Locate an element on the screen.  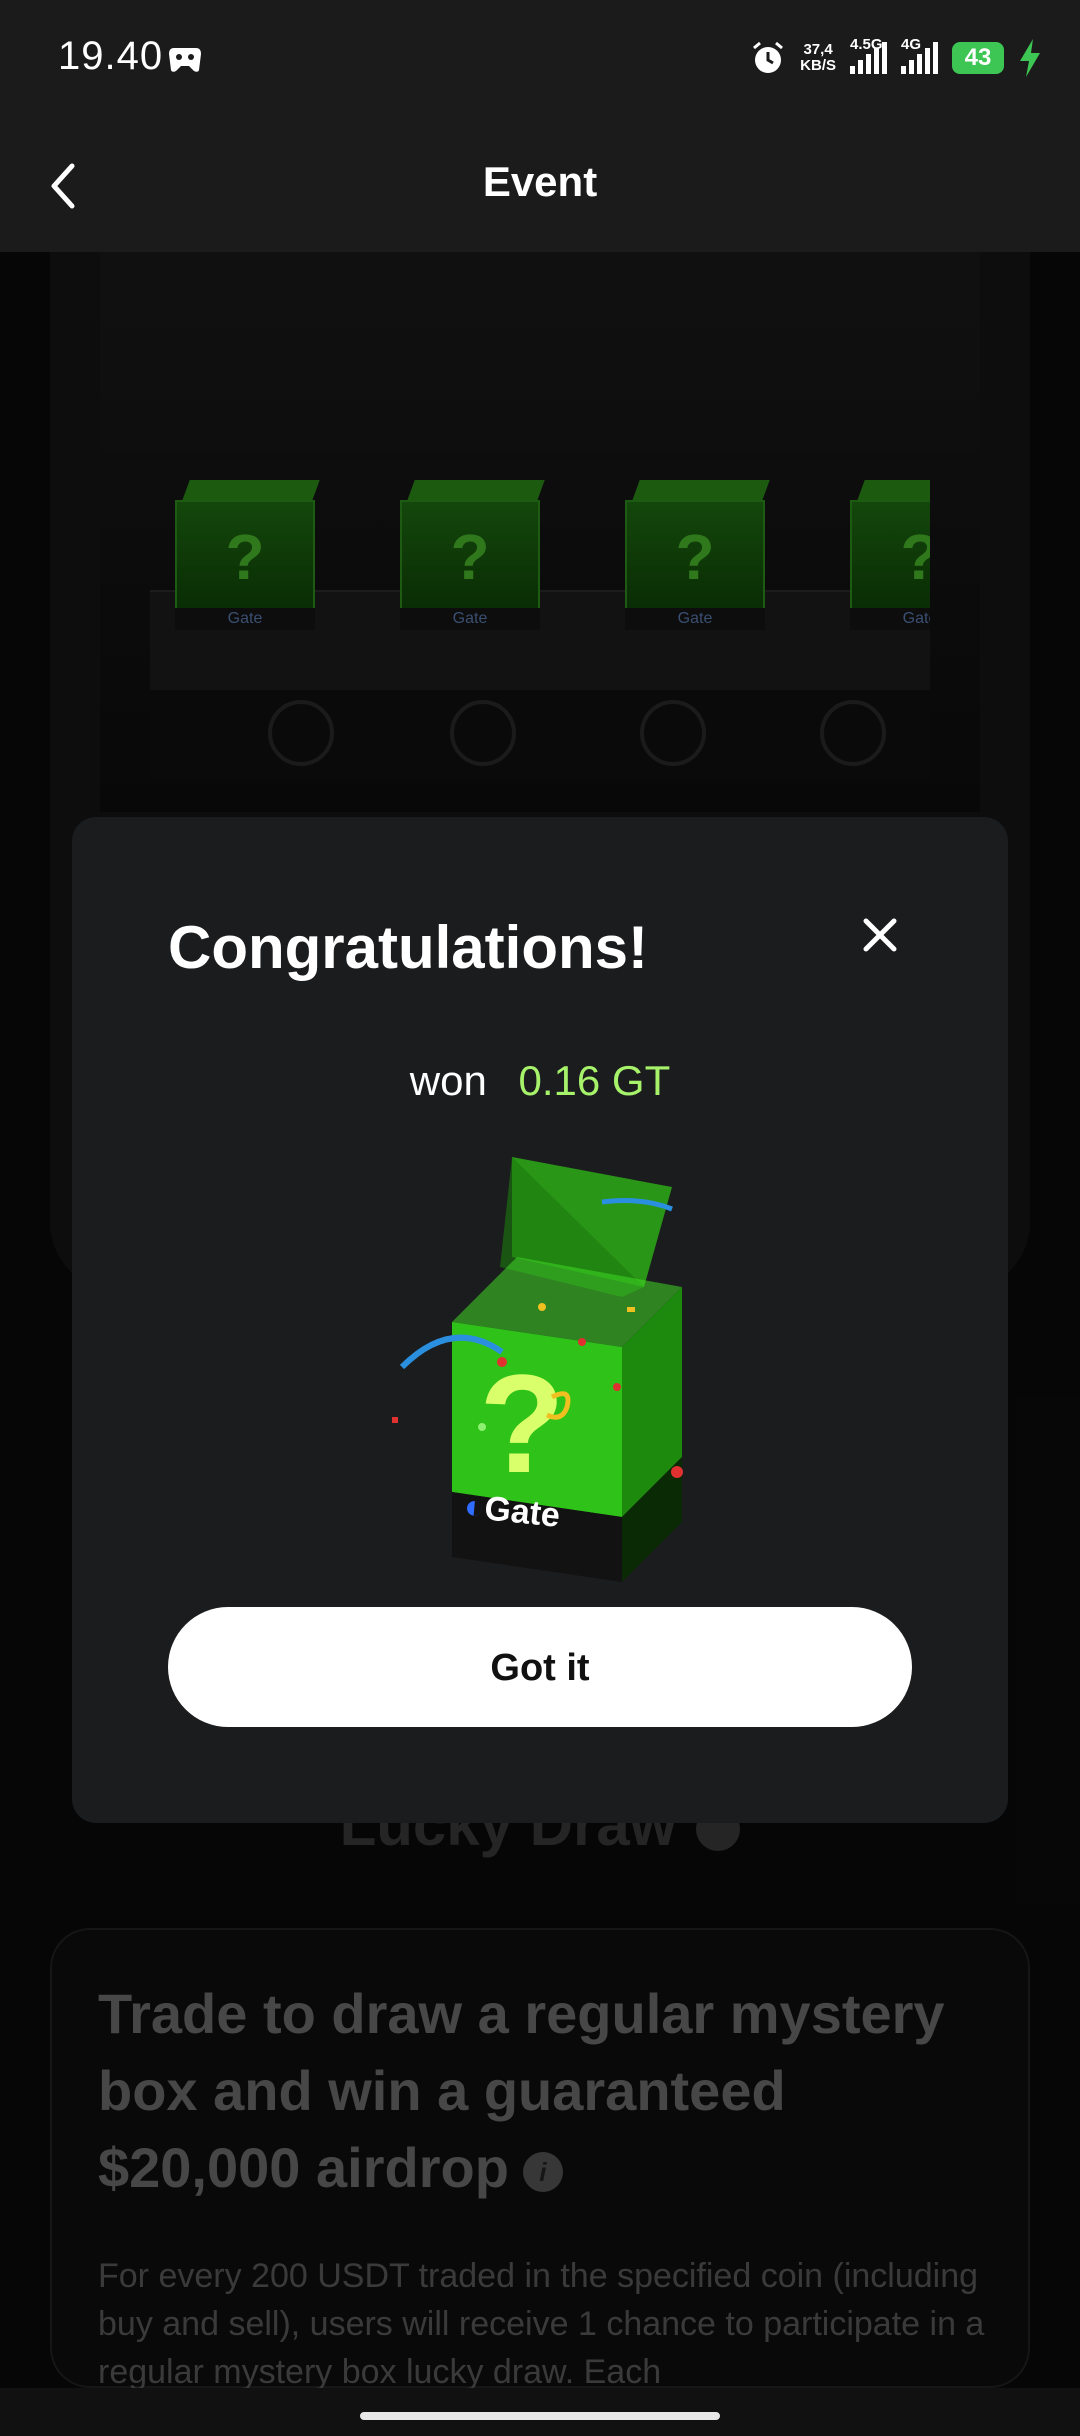
battery-indicator: 43 is located at coordinates (978, 58).